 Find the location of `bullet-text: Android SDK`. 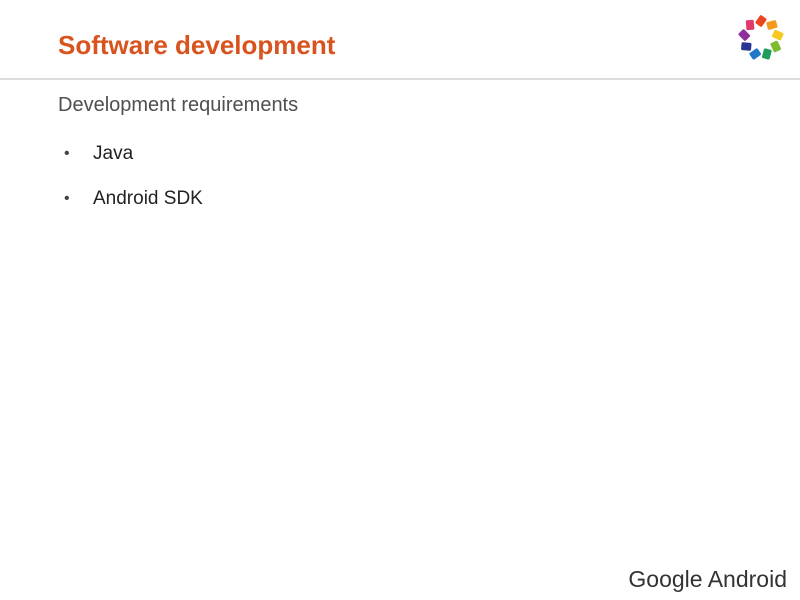

bullet-text: Android SDK is located at coordinates (148, 198).